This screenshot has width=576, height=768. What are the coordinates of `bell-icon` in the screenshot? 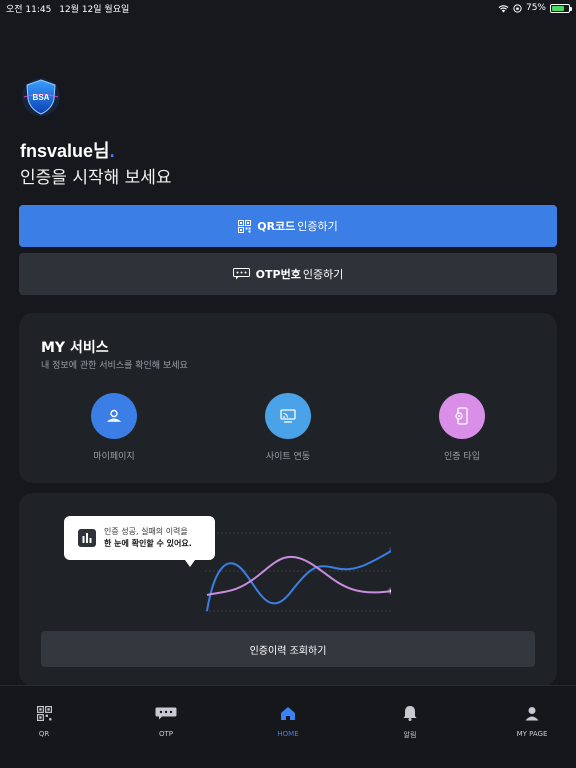 It's located at (410, 713).